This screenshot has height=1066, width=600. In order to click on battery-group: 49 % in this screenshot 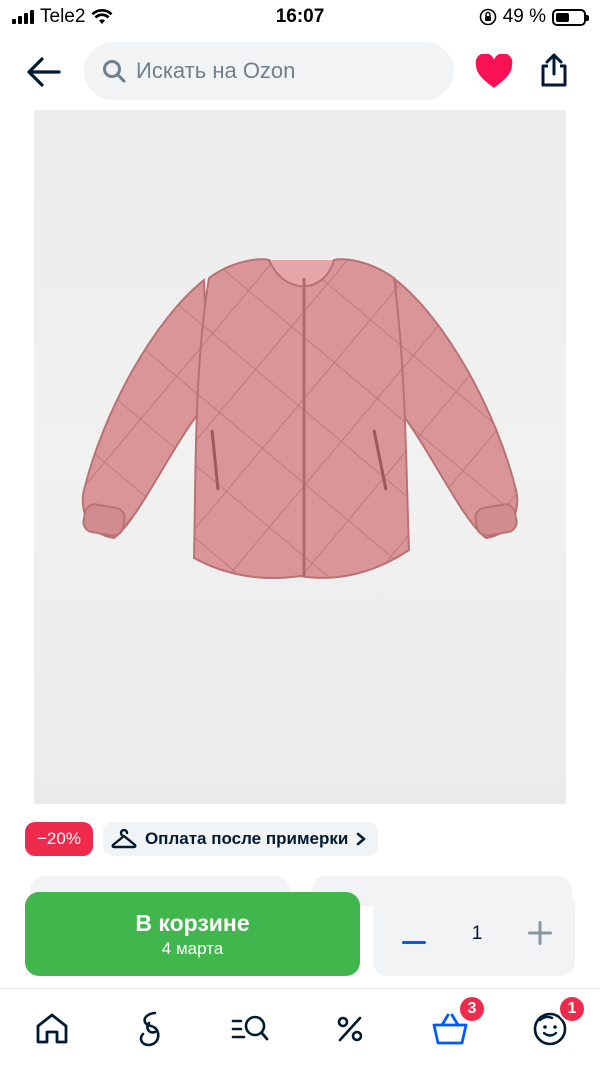, I will do `click(534, 17)`.